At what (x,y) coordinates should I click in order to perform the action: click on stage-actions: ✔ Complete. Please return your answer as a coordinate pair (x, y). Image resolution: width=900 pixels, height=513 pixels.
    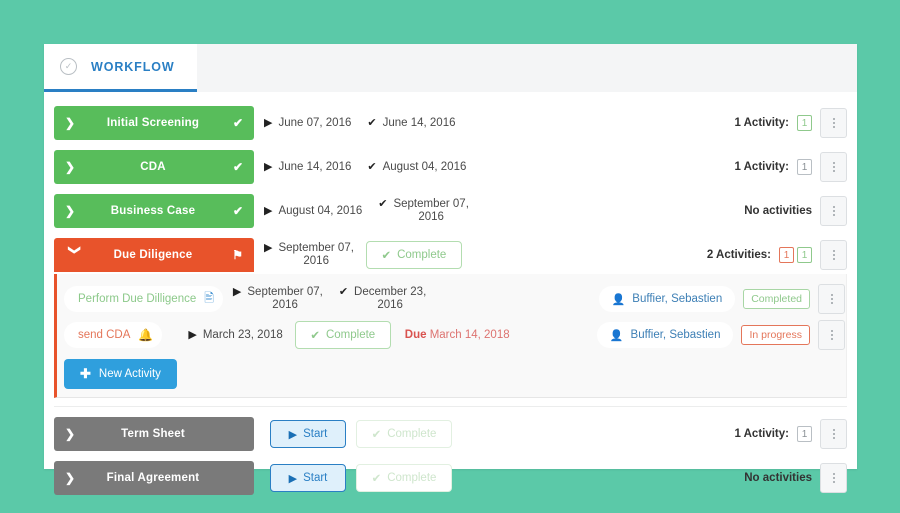
    Looking at the image, I should click on (413, 255).